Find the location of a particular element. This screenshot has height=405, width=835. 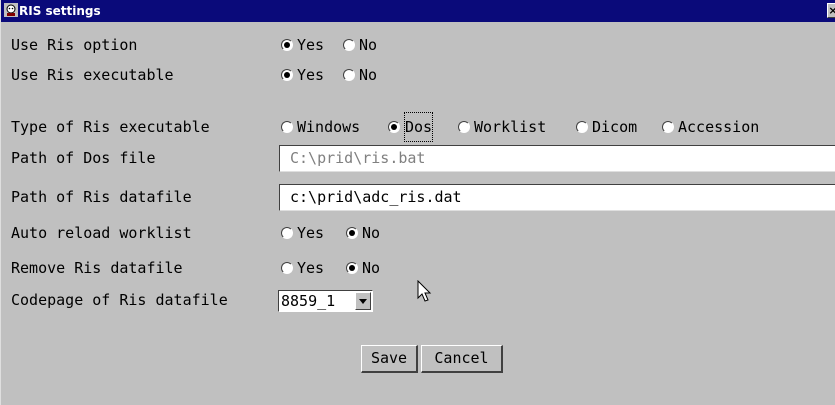

remove-ris-datafile-label: Remove Ris datafile is located at coordinates (97, 268).